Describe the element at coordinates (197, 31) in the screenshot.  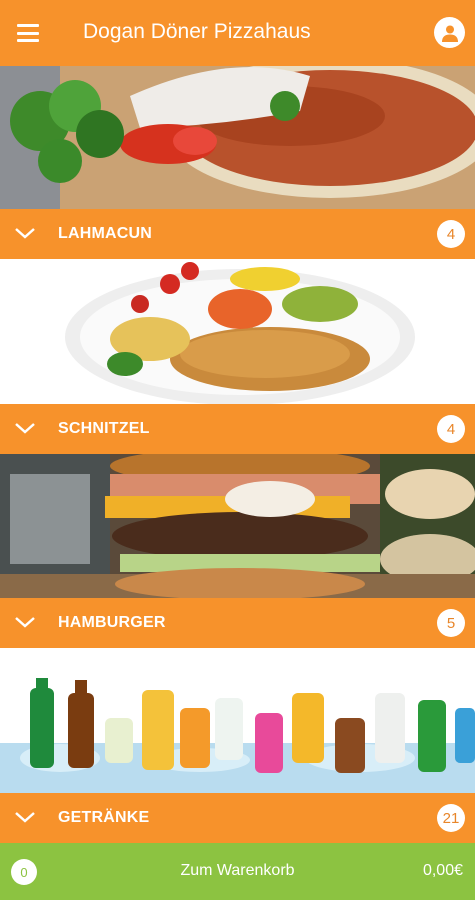
I see `app-title: Dogan Döner Pizzahaus` at that location.